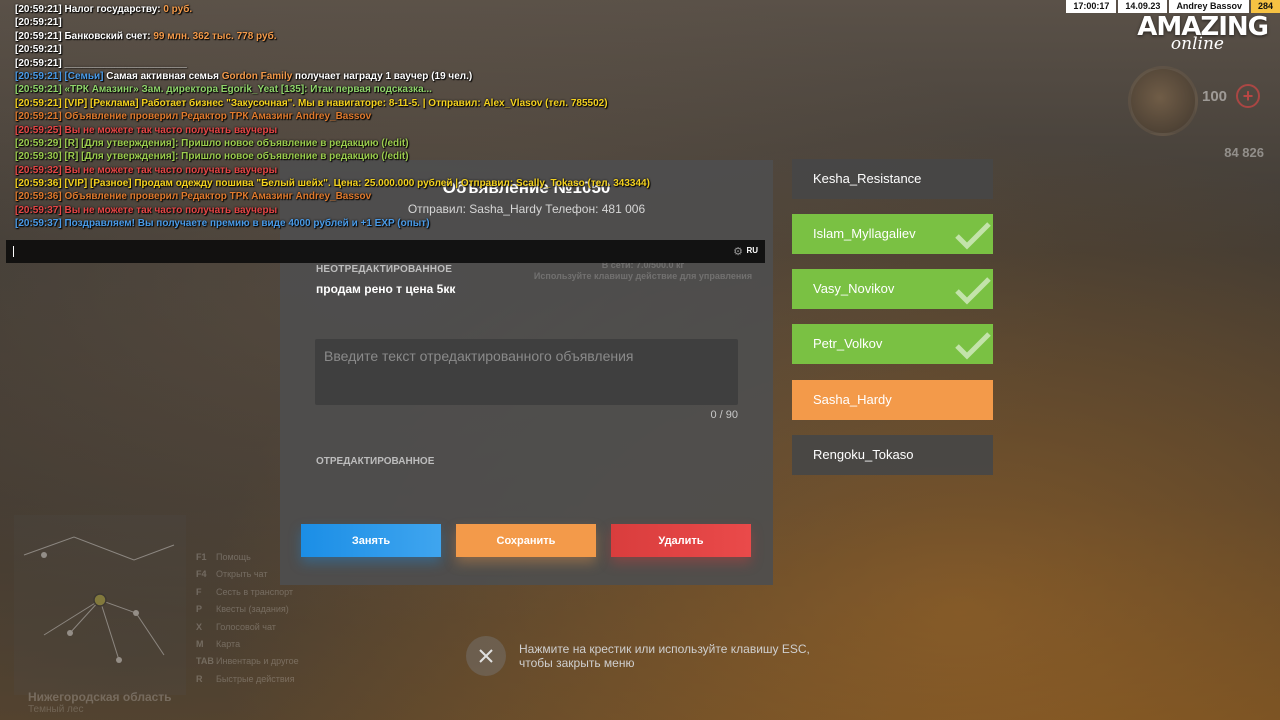 The height and width of the screenshot is (720, 1280). I want to click on hud-money: 84 826, so click(1244, 152).